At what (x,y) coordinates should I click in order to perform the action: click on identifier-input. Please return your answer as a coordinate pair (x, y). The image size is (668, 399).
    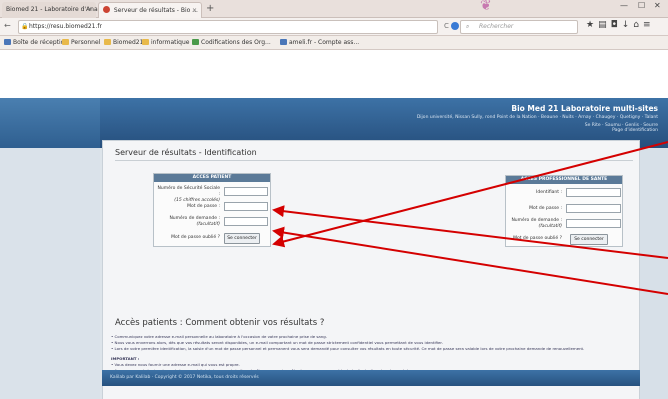
    Looking at the image, I should click on (593, 192).